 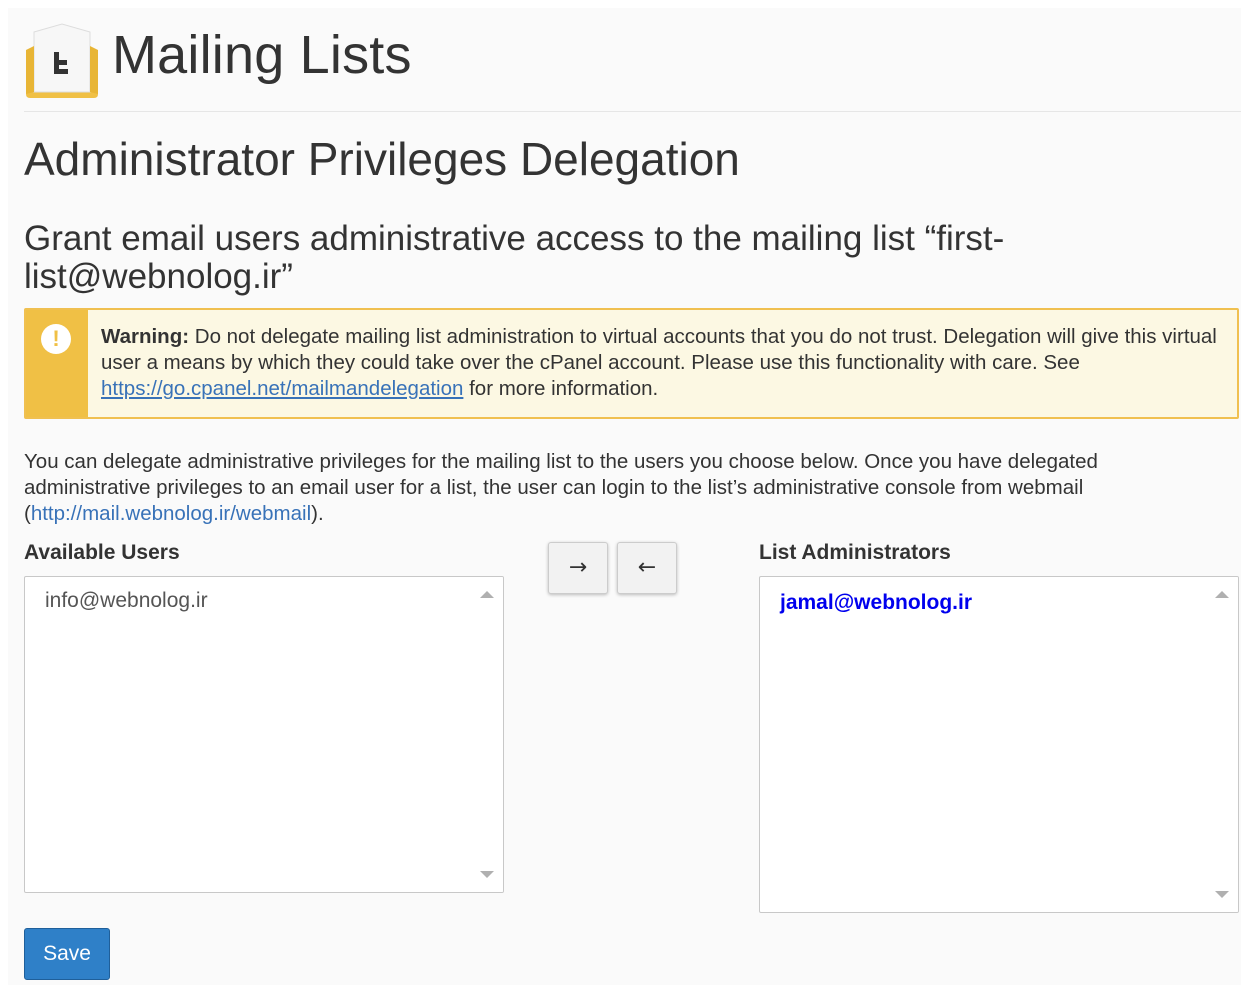 I want to click on available-users-label: Available Users, so click(x=102, y=552).